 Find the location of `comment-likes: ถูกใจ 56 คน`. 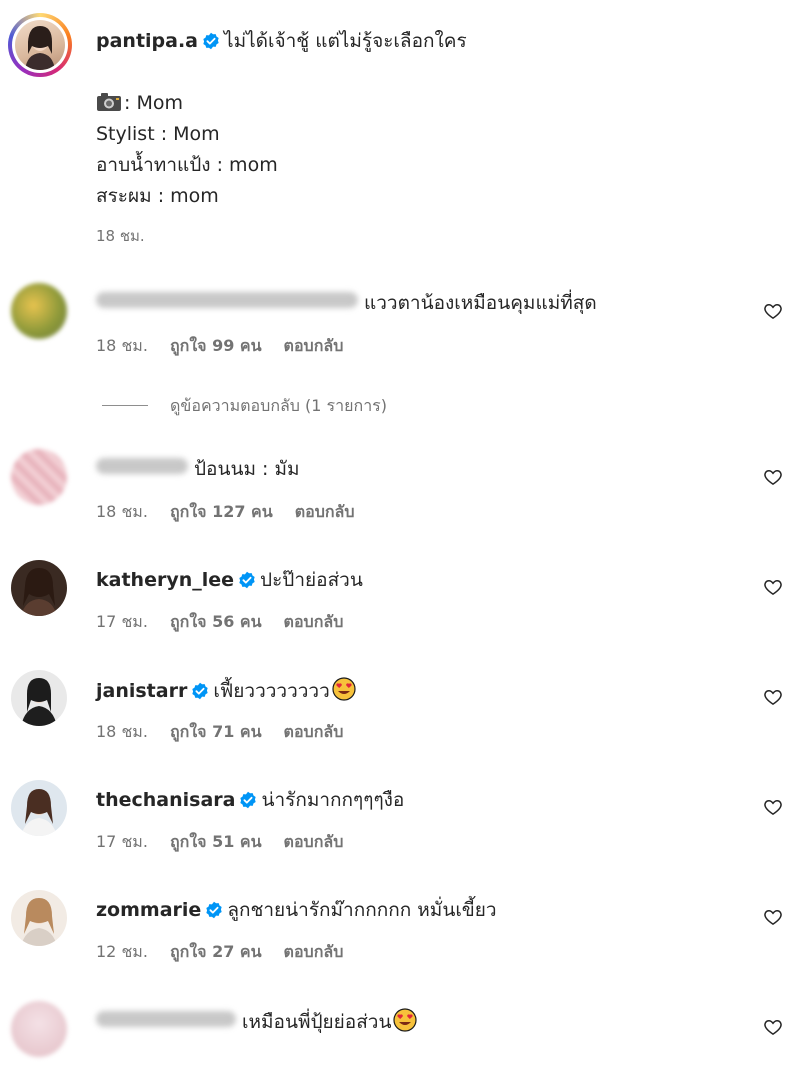

comment-likes: ถูกใจ 56 คน is located at coordinates (216, 621).